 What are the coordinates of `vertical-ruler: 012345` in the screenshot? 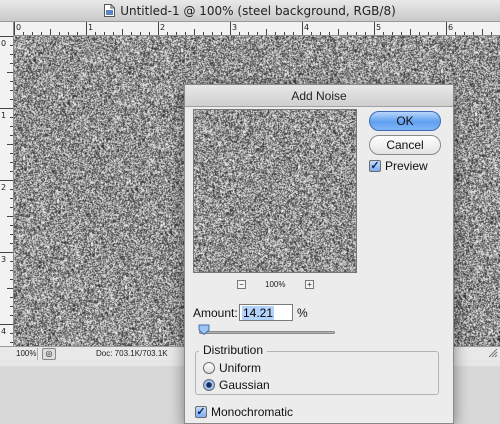 It's located at (7, 184).